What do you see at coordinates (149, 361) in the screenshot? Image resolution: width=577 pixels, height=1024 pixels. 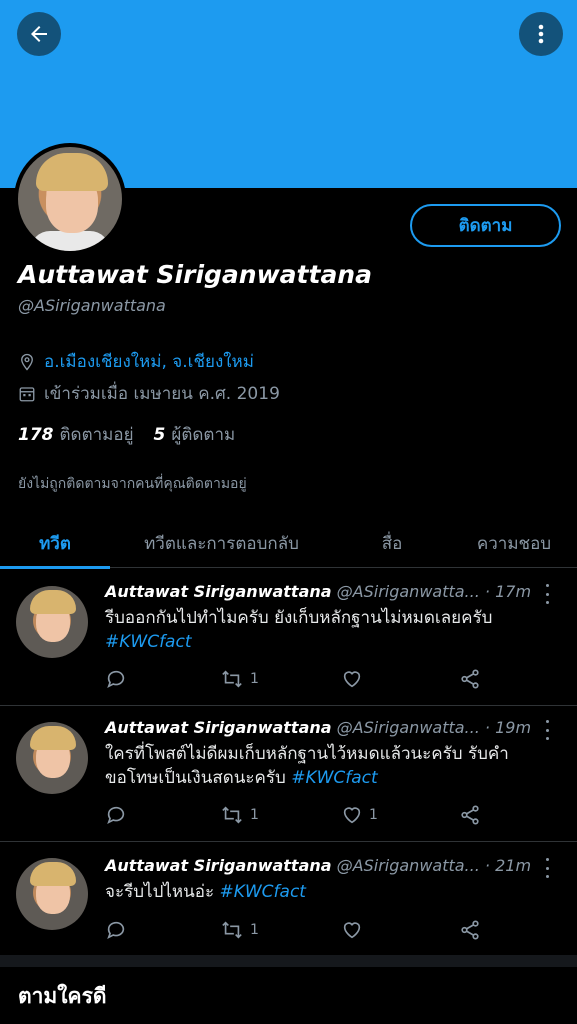 I see `location-link: อ.เมืองเชียงใหม่, จ.เชียงใหม่` at bounding box center [149, 361].